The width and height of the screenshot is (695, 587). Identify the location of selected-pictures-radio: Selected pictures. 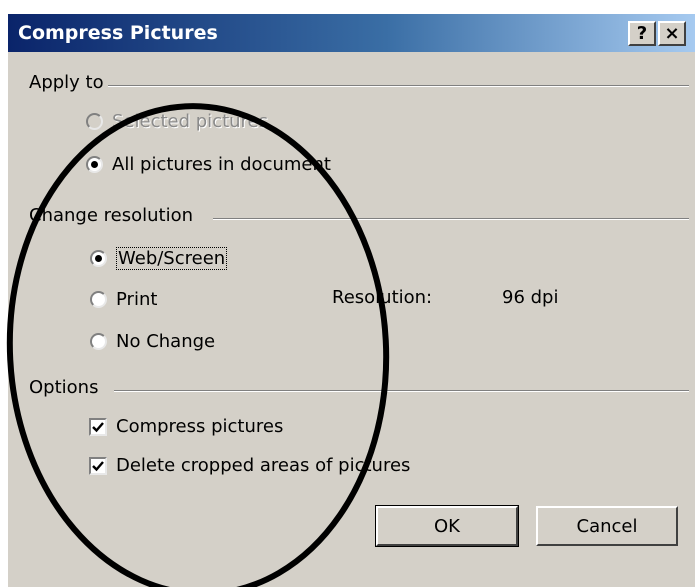
(177, 121).